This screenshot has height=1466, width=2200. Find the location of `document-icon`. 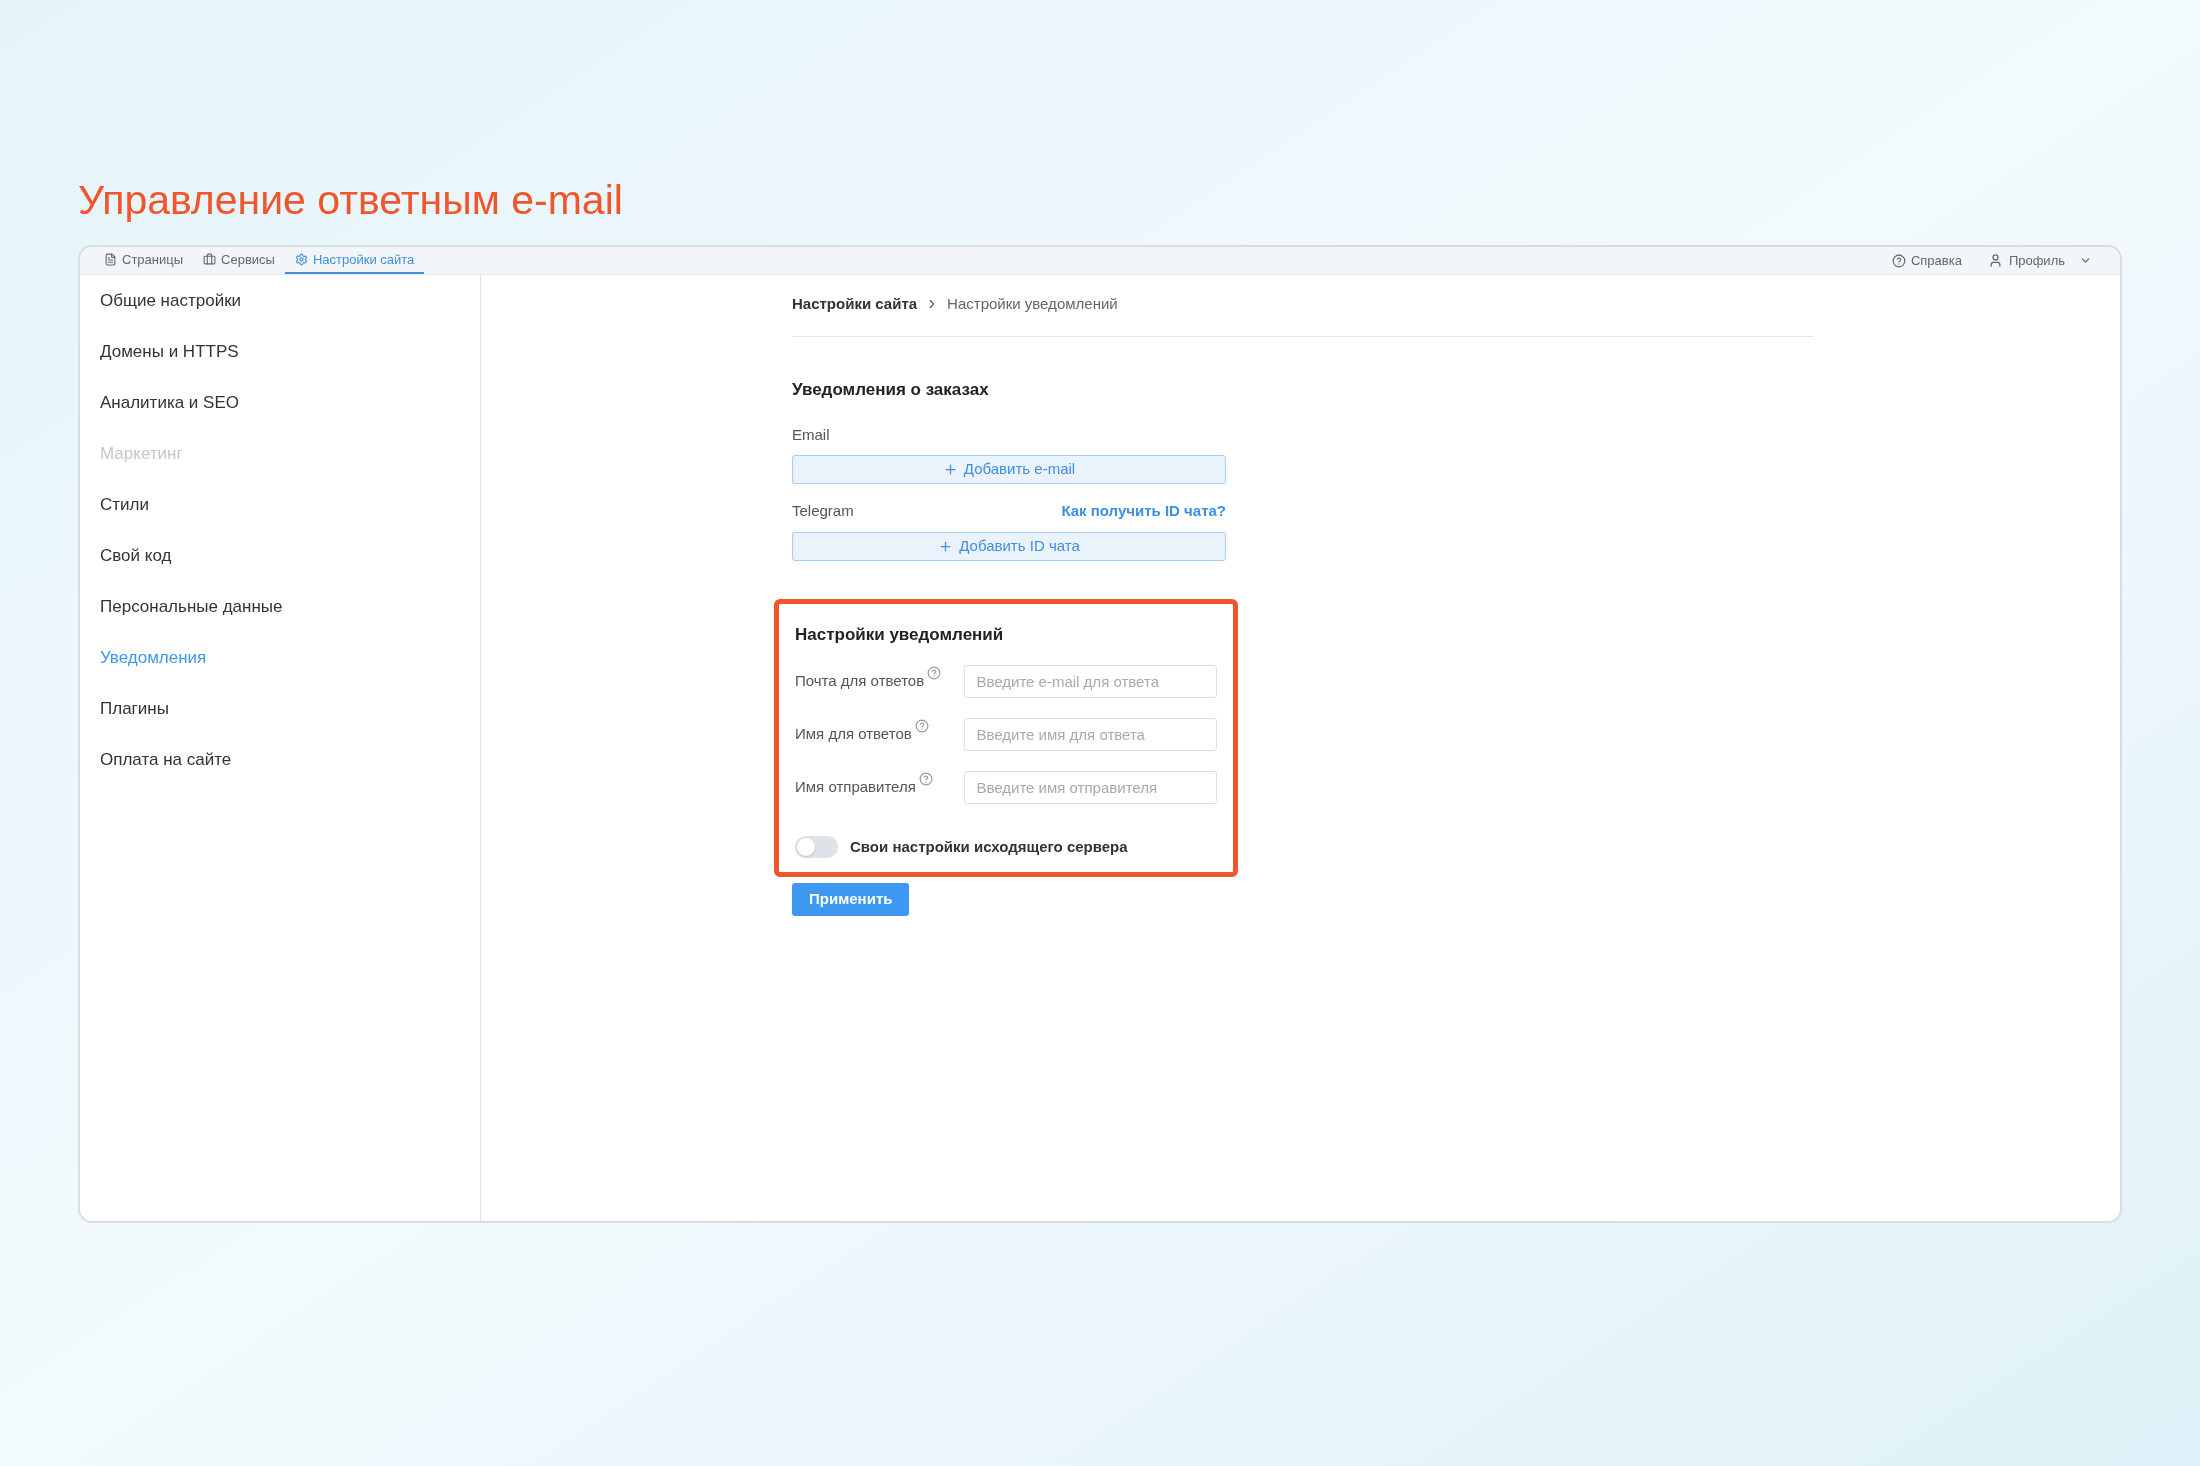

document-icon is located at coordinates (110, 259).